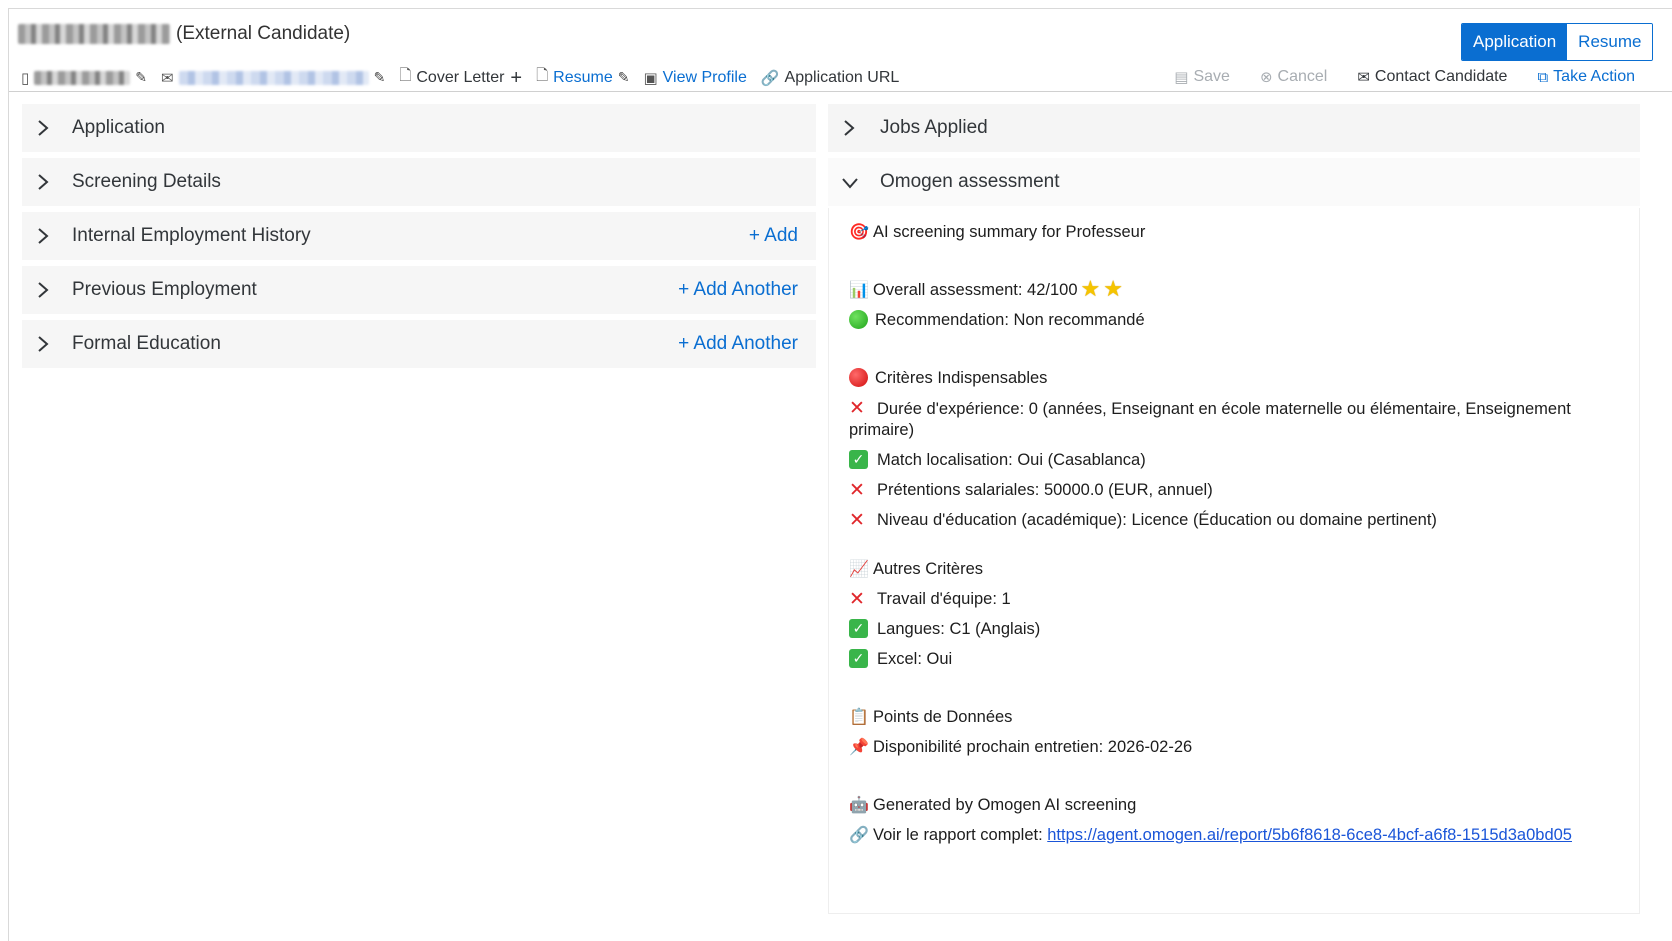  Describe the element at coordinates (167, 78) in the screenshot. I see `mail-icon: ✉` at that location.